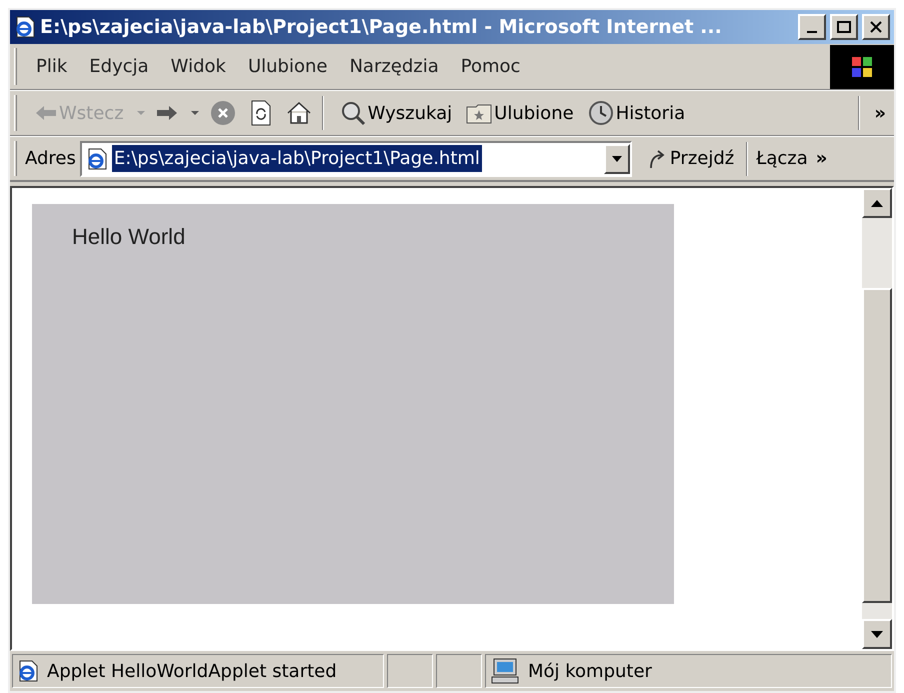  I want to click on up-arrow-icon, so click(877, 203).